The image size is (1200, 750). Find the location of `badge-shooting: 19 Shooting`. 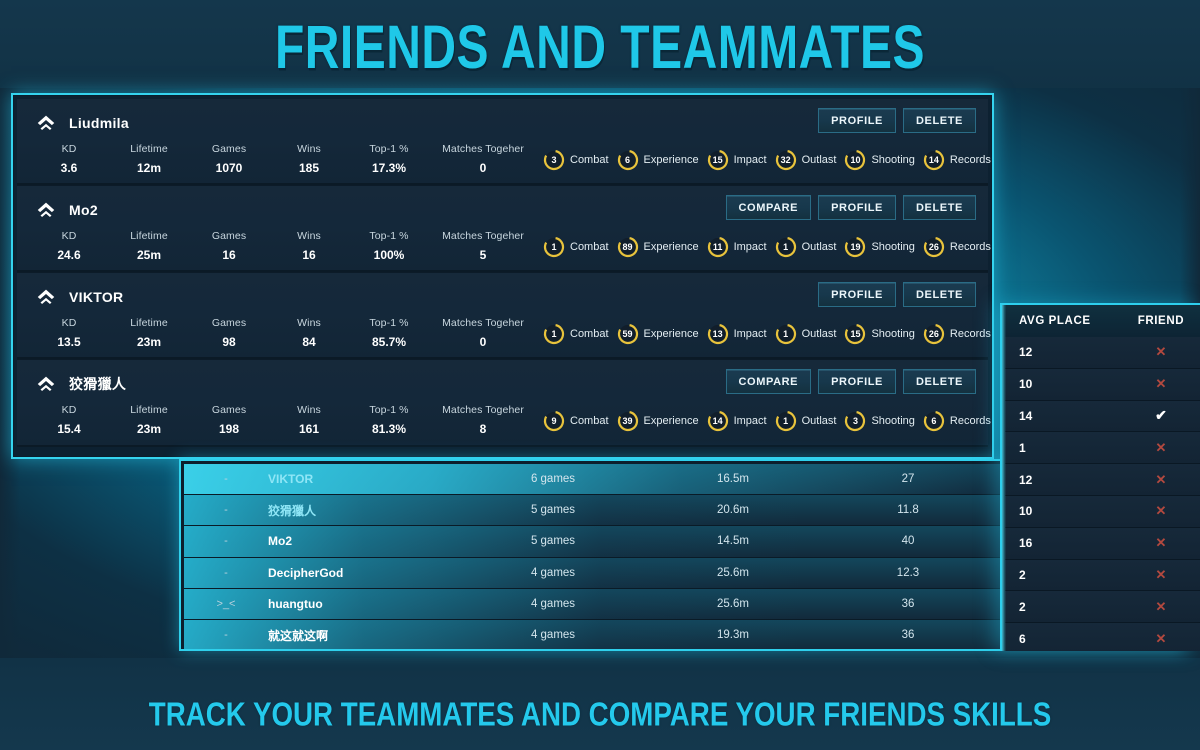

badge-shooting: 19 Shooting is located at coordinates (879, 247).